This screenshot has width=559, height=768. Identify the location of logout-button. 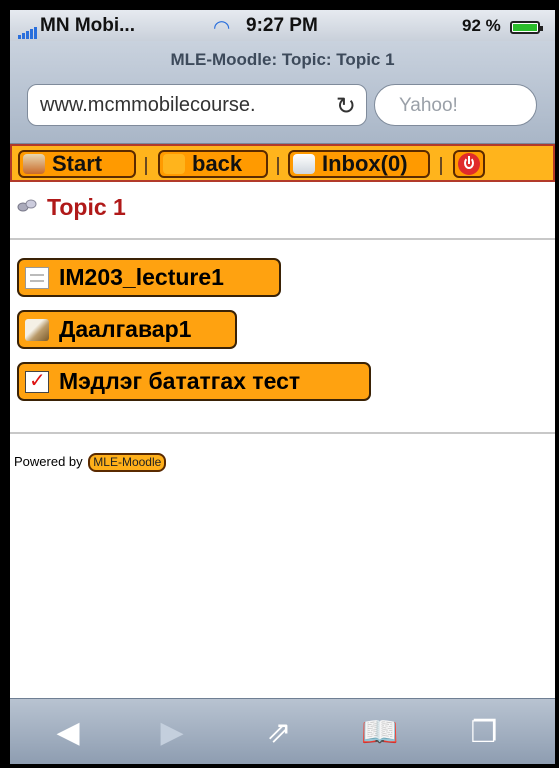
(469, 164).